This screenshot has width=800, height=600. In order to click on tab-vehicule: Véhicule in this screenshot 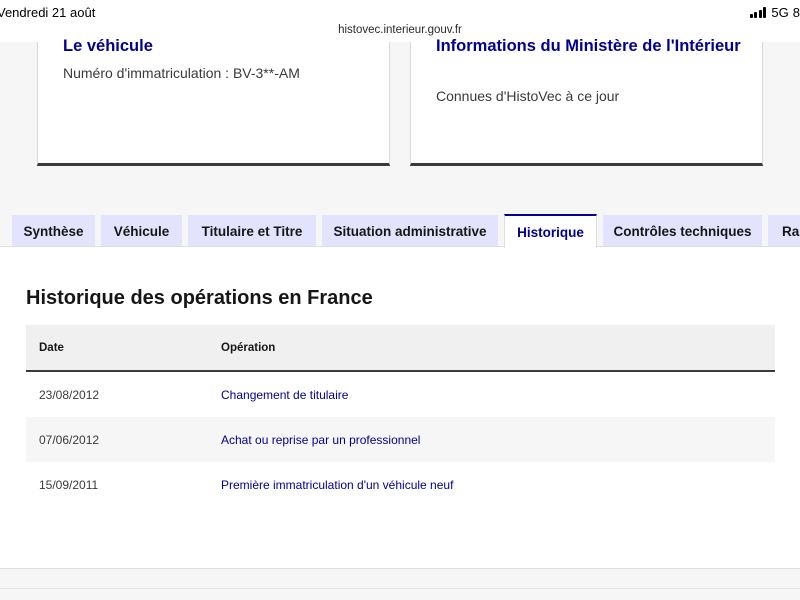, I will do `click(141, 231)`.